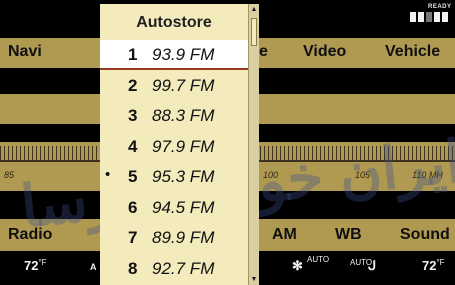 The height and width of the screenshot is (285, 455). I want to click on preset-frequency: 97.9 FM, so click(183, 146).